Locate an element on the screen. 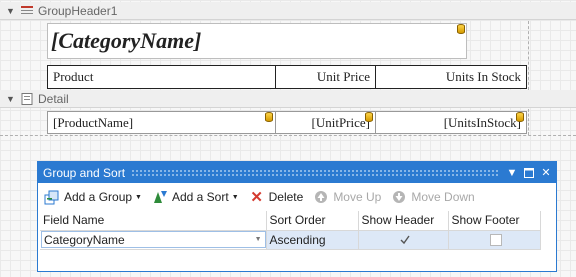  move-up-label: Move Up is located at coordinates (357, 197).